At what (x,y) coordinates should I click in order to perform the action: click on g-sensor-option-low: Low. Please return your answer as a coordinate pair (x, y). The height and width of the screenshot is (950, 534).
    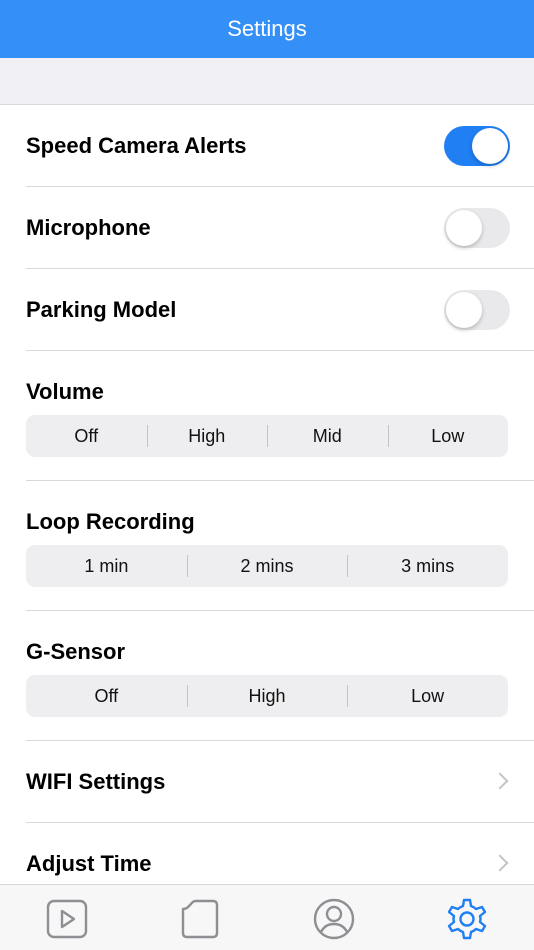
    Looking at the image, I should click on (427, 696).